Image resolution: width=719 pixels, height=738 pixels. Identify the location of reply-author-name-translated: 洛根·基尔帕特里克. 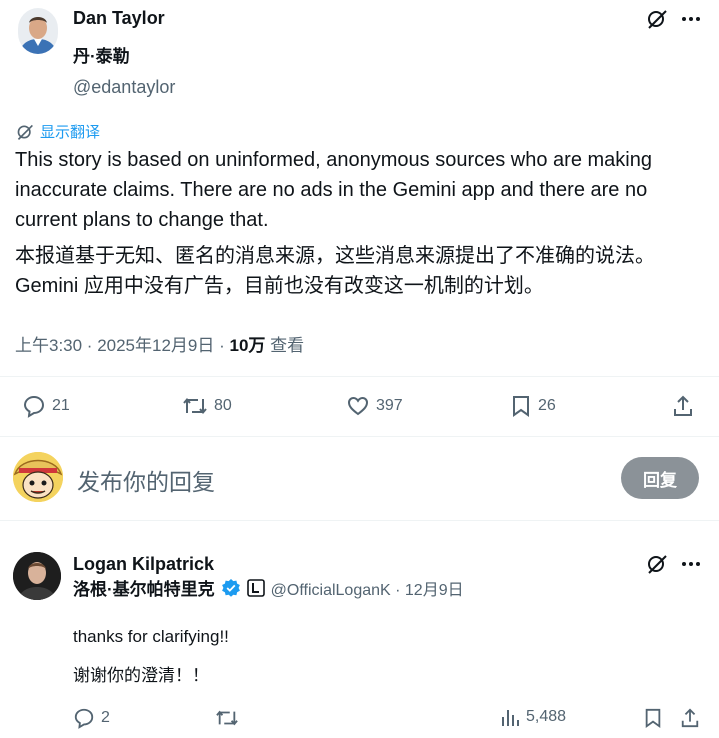
(144, 589).